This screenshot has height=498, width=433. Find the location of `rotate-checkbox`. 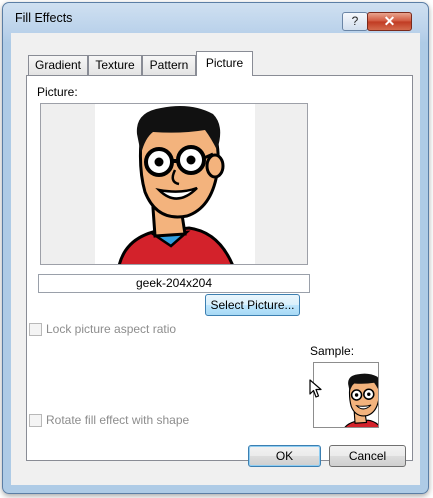

rotate-checkbox is located at coordinates (35, 420).